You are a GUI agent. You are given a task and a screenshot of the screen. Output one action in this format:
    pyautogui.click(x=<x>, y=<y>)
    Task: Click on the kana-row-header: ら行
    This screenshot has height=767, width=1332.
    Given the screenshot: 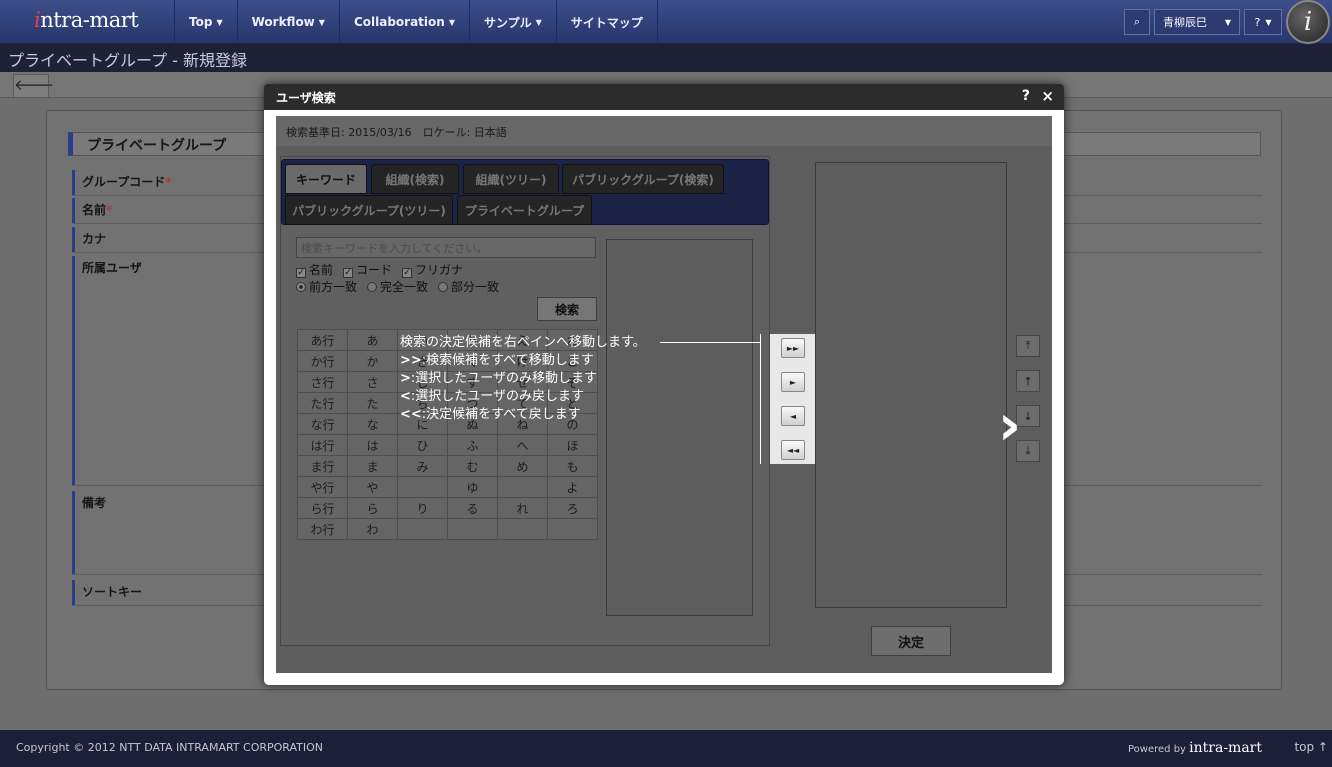 What is the action you would take?
    pyautogui.click(x=322, y=508)
    